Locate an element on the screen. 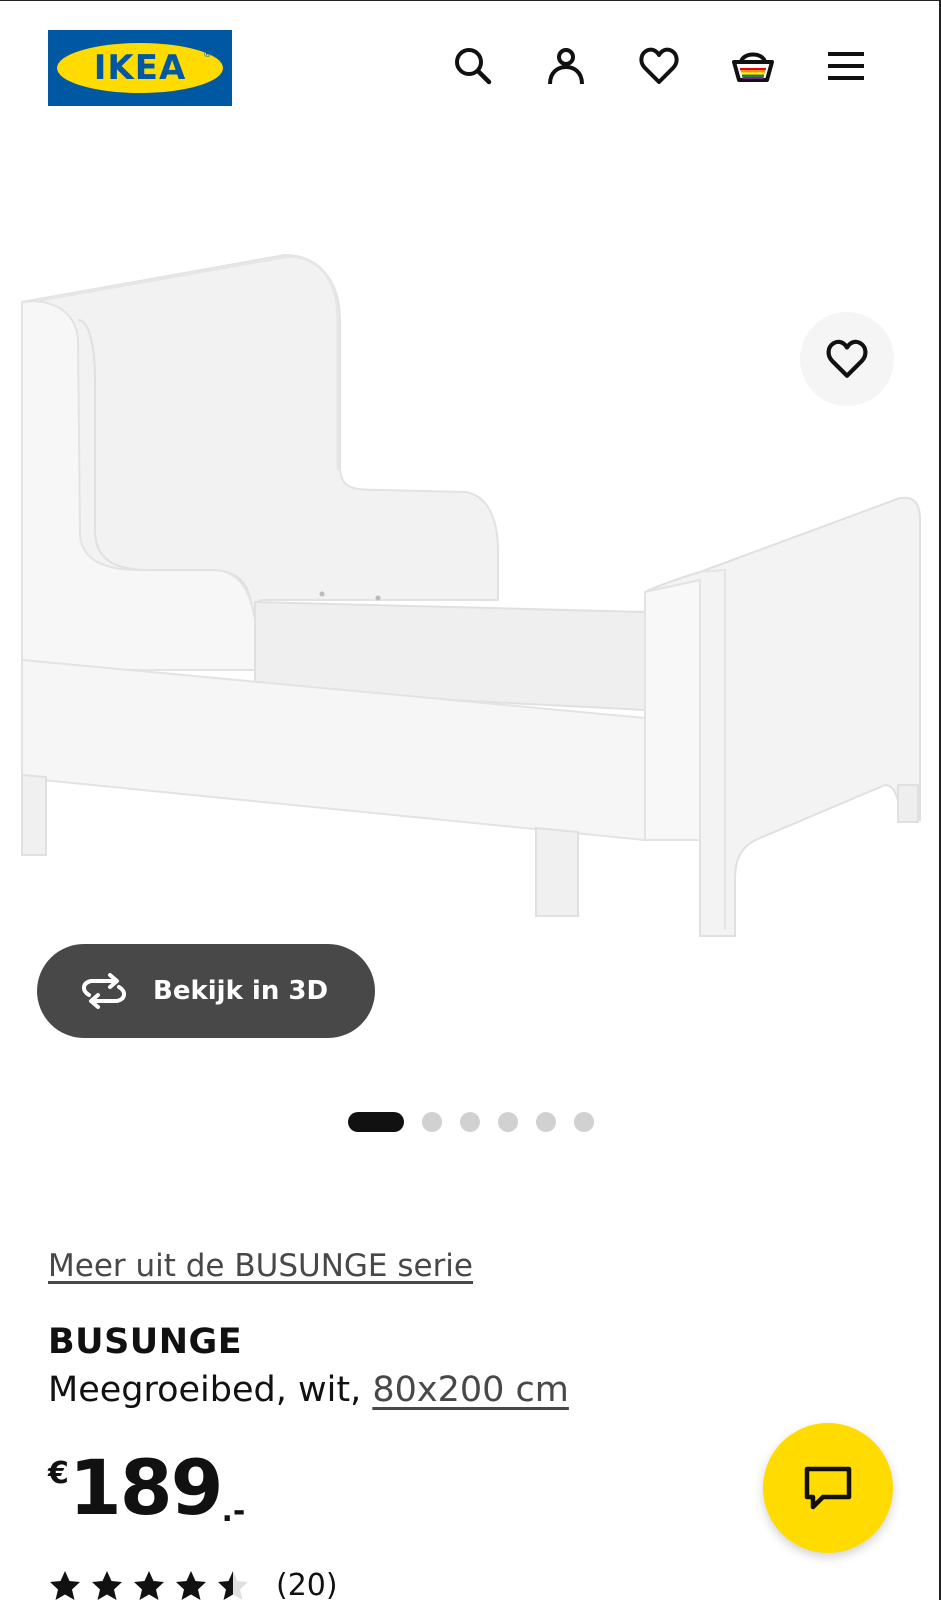 Image resolution: width=941 pixels, height=1600 pixels. chat-button is located at coordinates (828, 1488).